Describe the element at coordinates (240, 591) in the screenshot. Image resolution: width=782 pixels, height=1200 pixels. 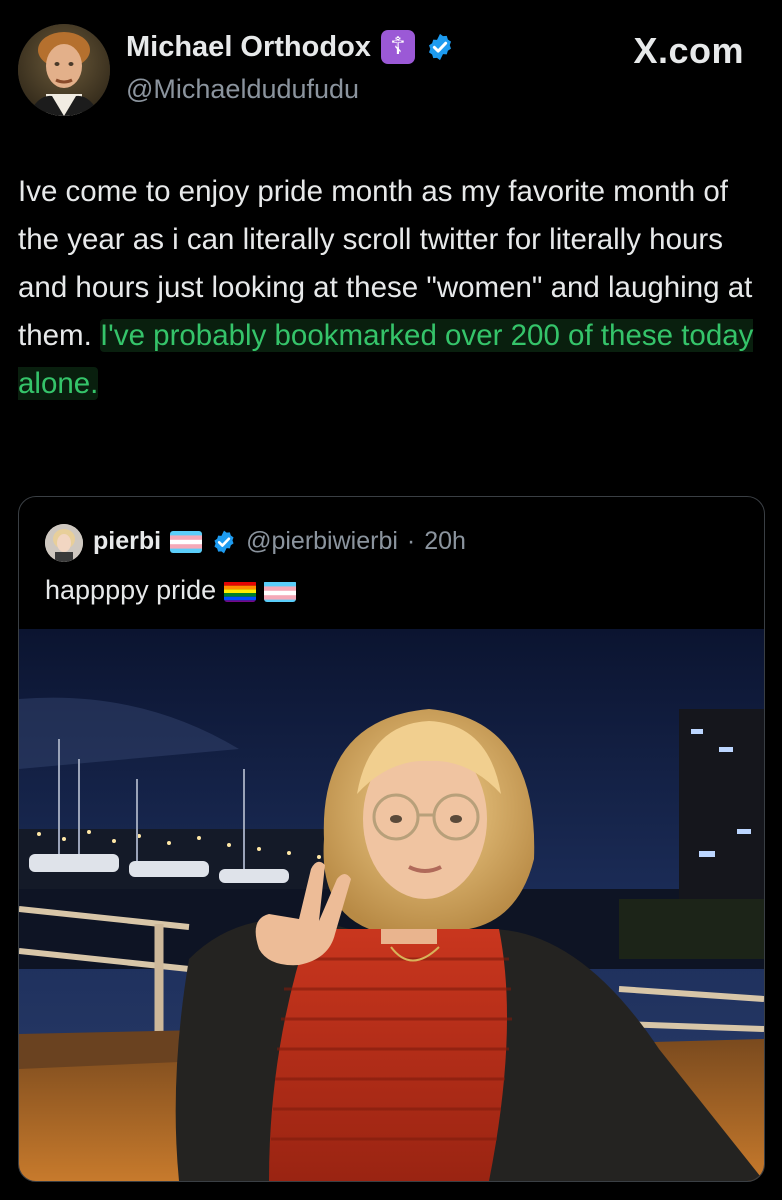
I see `flag-rainbow-icon` at that location.